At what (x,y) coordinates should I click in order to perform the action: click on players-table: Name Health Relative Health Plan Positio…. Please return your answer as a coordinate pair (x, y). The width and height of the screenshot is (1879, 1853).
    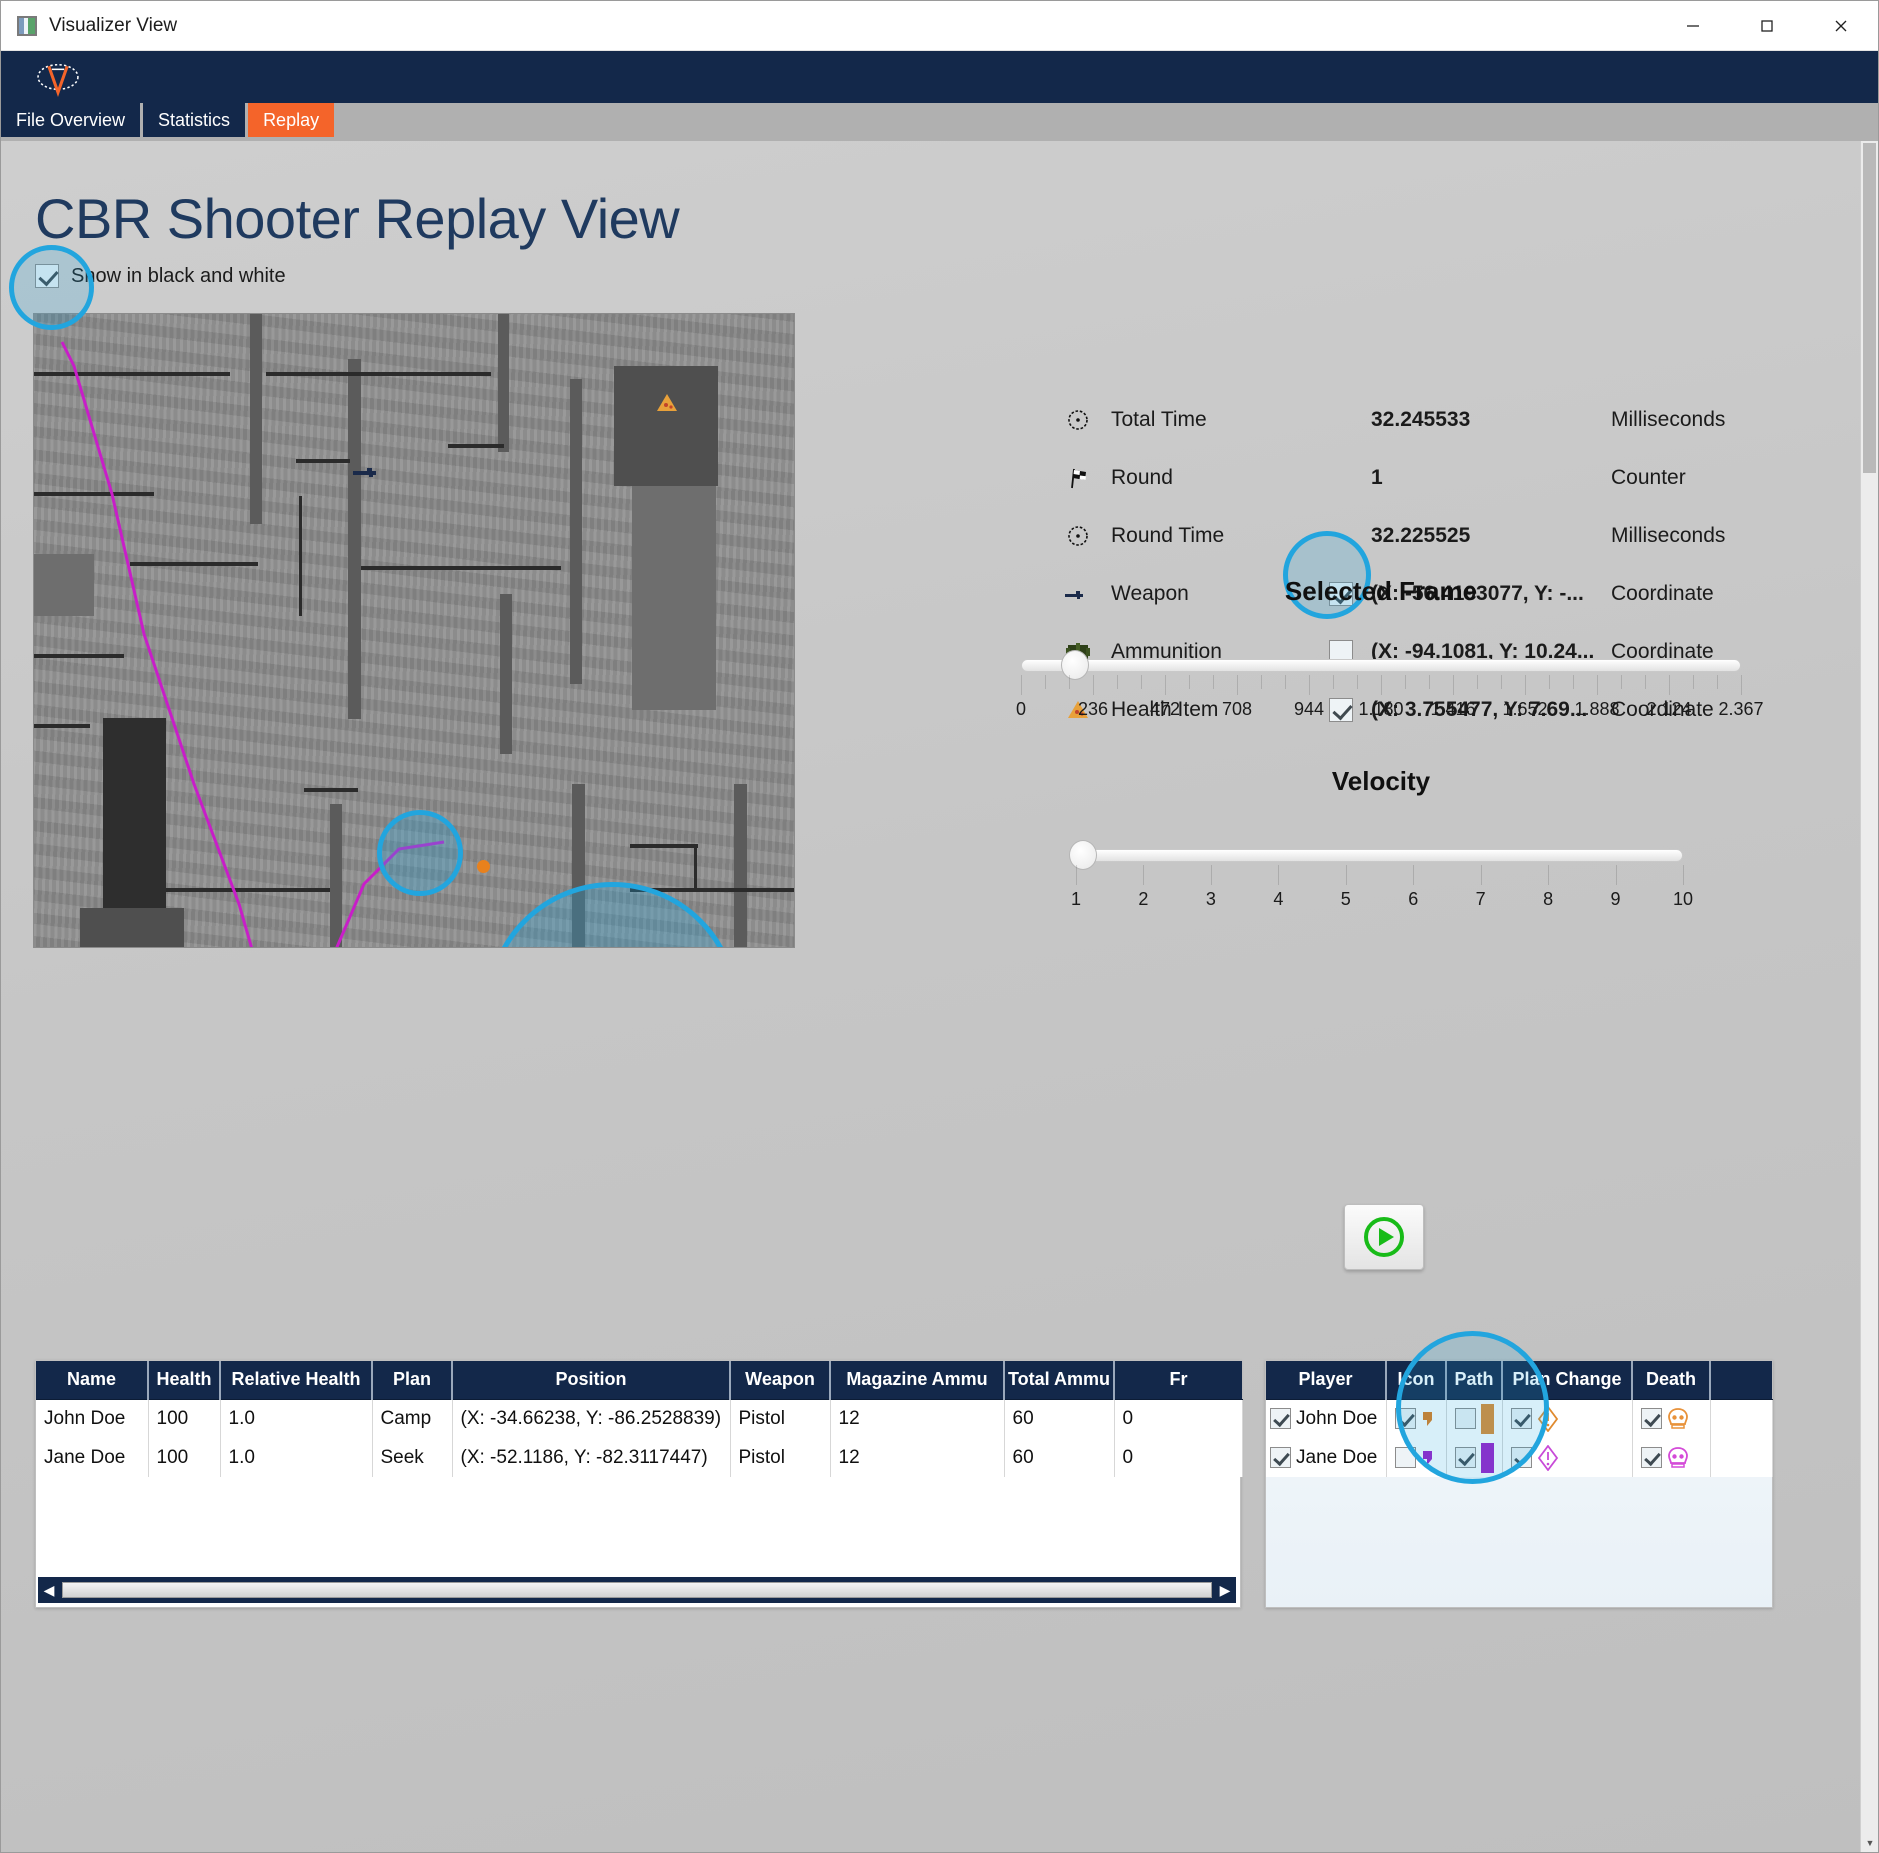
    Looking at the image, I should click on (639, 1419).